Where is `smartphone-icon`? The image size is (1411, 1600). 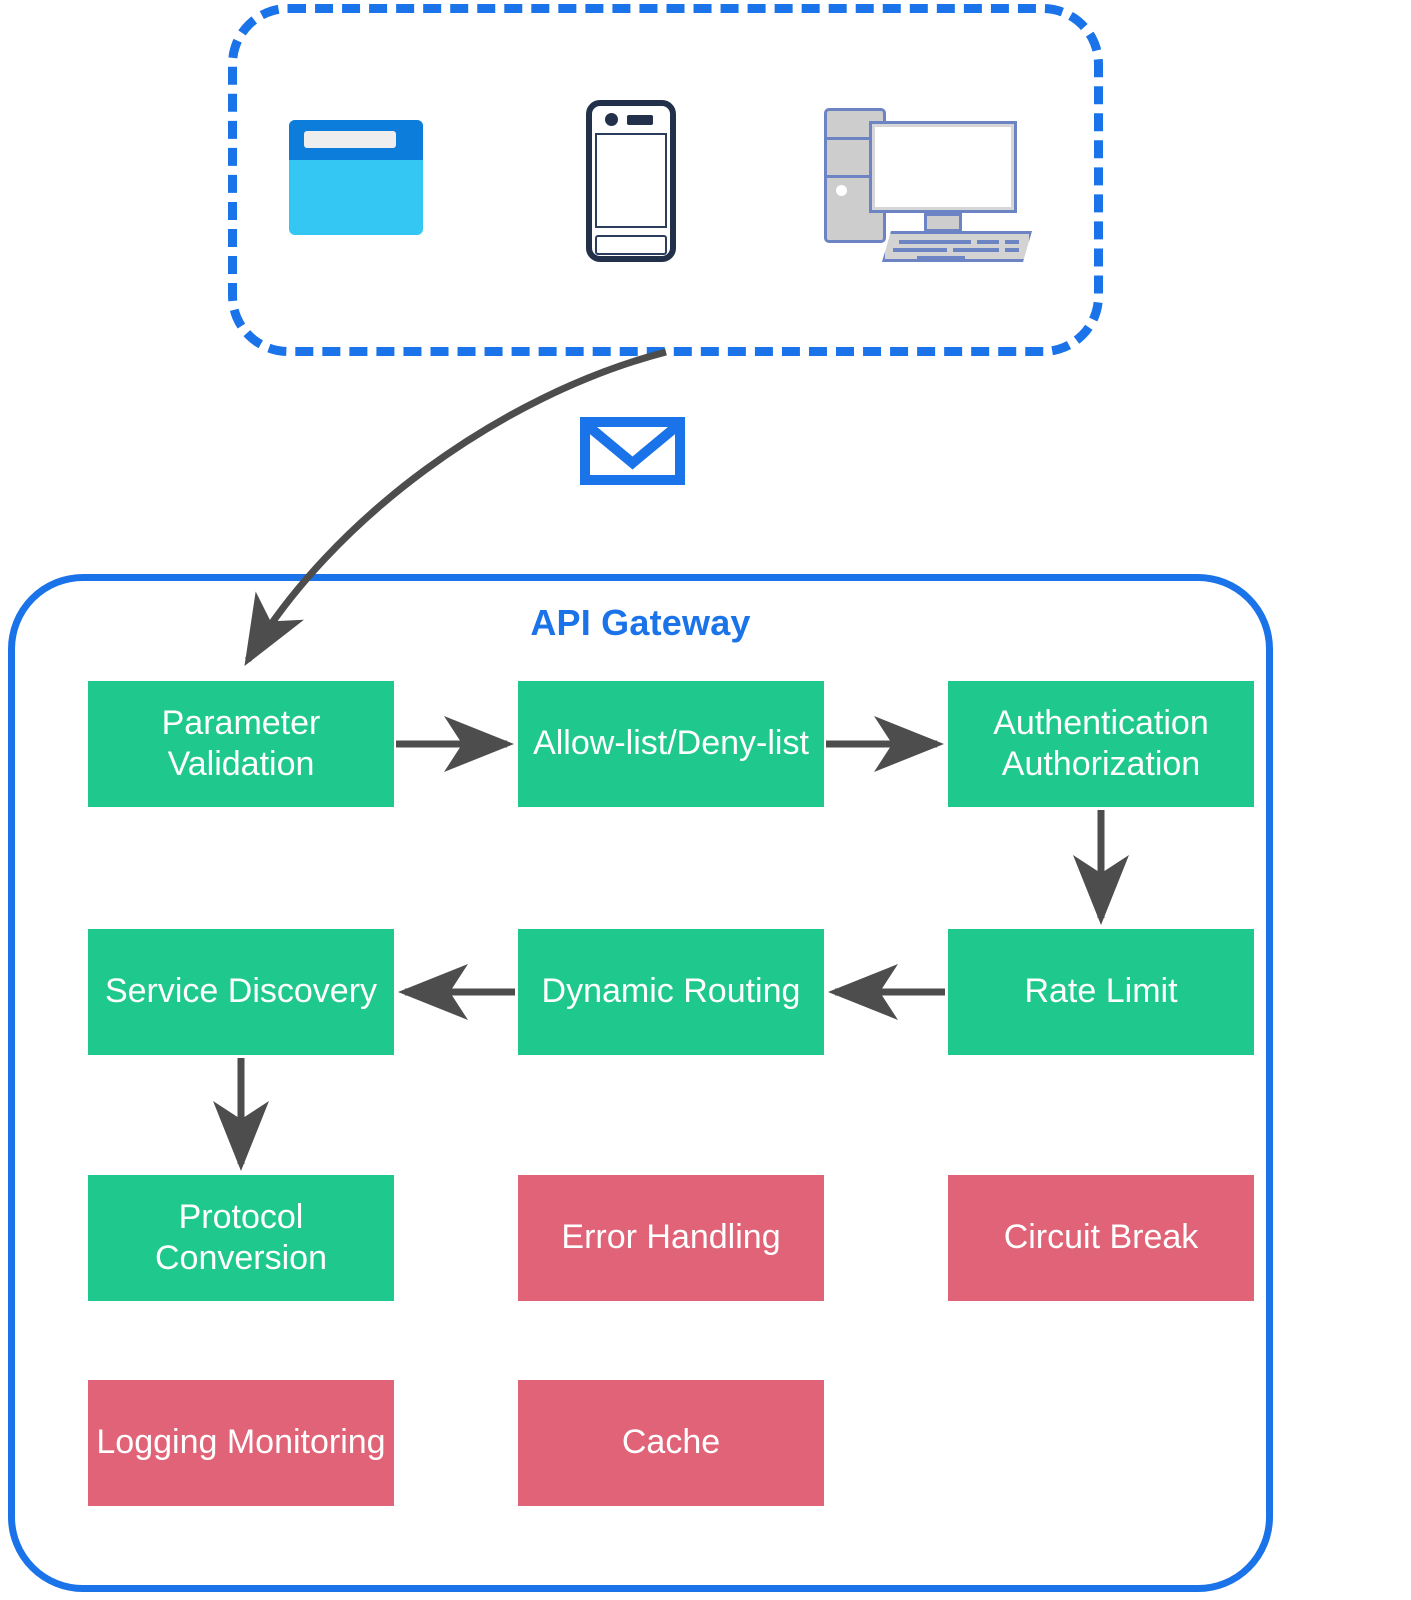 smartphone-icon is located at coordinates (631, 181).